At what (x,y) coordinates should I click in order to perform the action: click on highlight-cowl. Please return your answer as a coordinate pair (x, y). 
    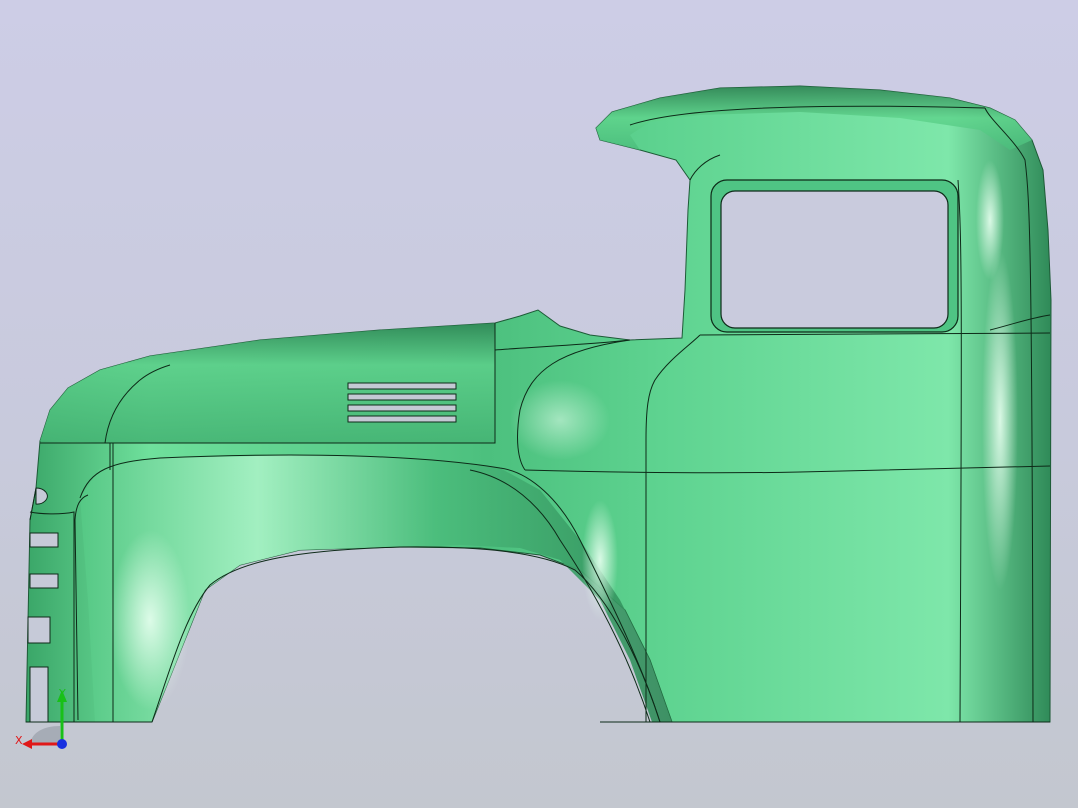
    Looking at the image, I should click on (560, 420).